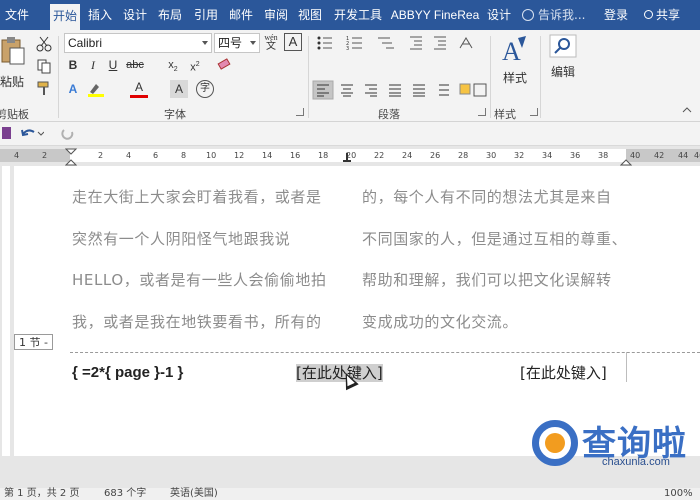  Describe the element at coordinates (135, 65) in the screenshot. I see `strikethrough-button: abc` at that location.